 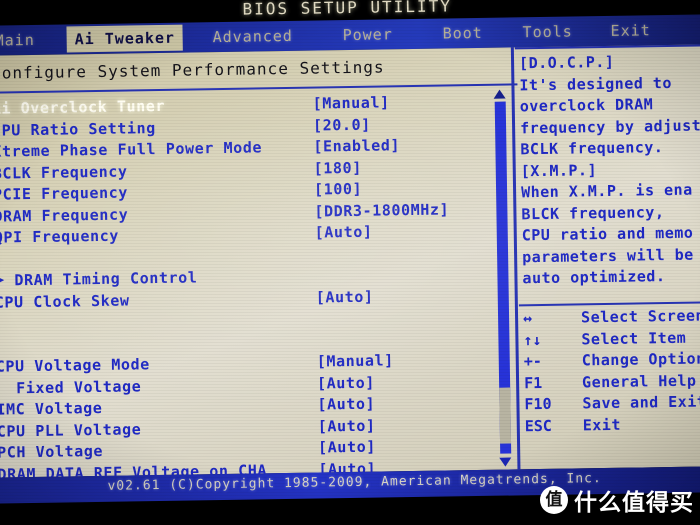 I want to click on help-line: frequency by adjust, so click(x=609, y=126).